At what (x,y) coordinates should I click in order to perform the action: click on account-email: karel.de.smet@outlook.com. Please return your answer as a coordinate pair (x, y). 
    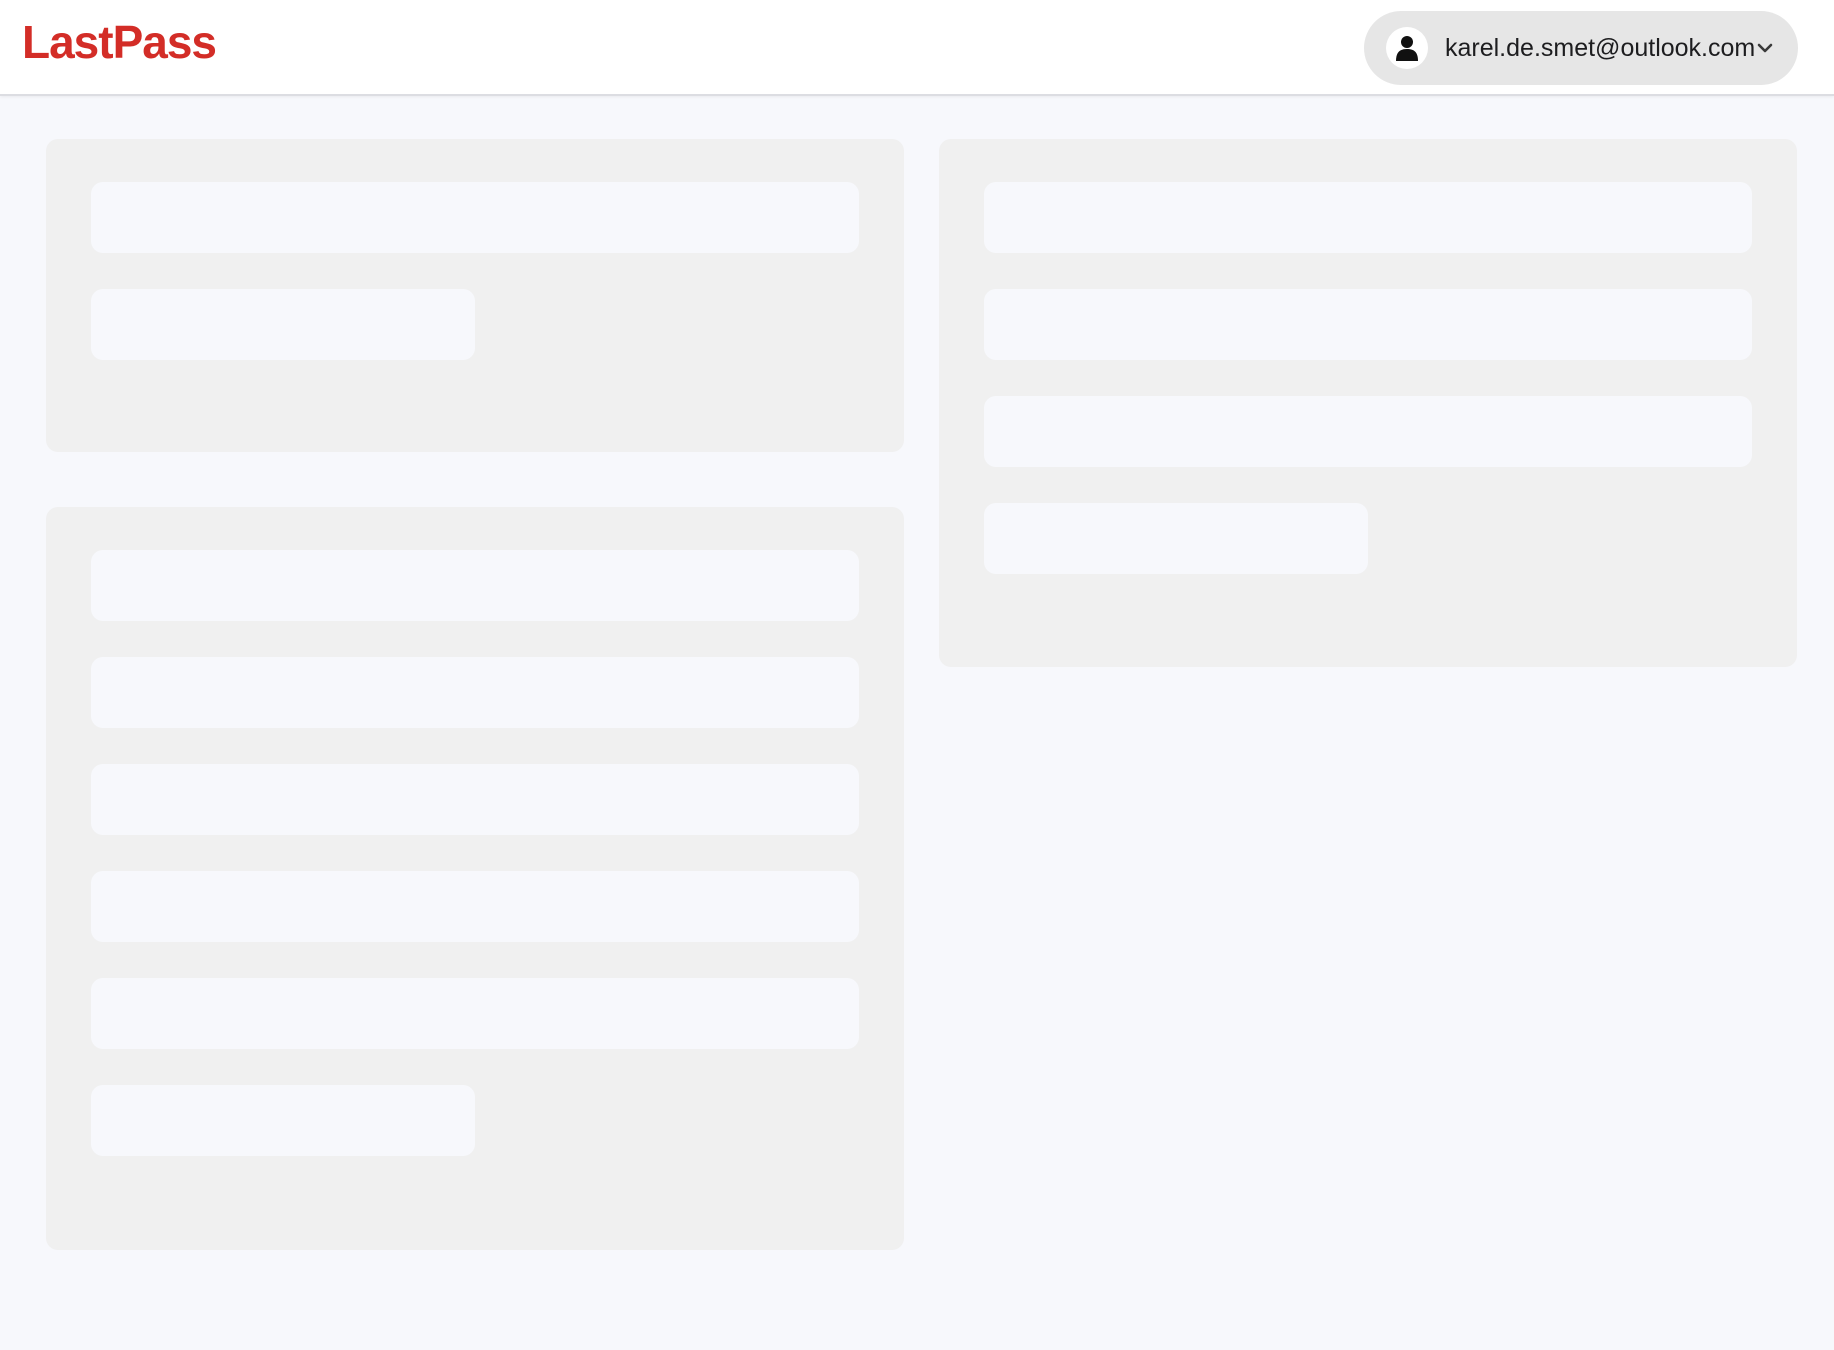
    Looking at the image, I should click on (1600, 48).